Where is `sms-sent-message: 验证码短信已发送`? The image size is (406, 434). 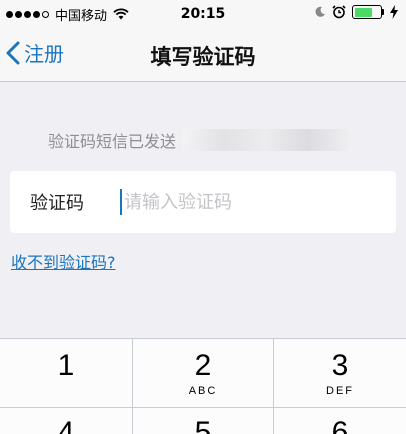 sms-sent-message: 验证码短信已发送 is located at coordinates (199, 140).